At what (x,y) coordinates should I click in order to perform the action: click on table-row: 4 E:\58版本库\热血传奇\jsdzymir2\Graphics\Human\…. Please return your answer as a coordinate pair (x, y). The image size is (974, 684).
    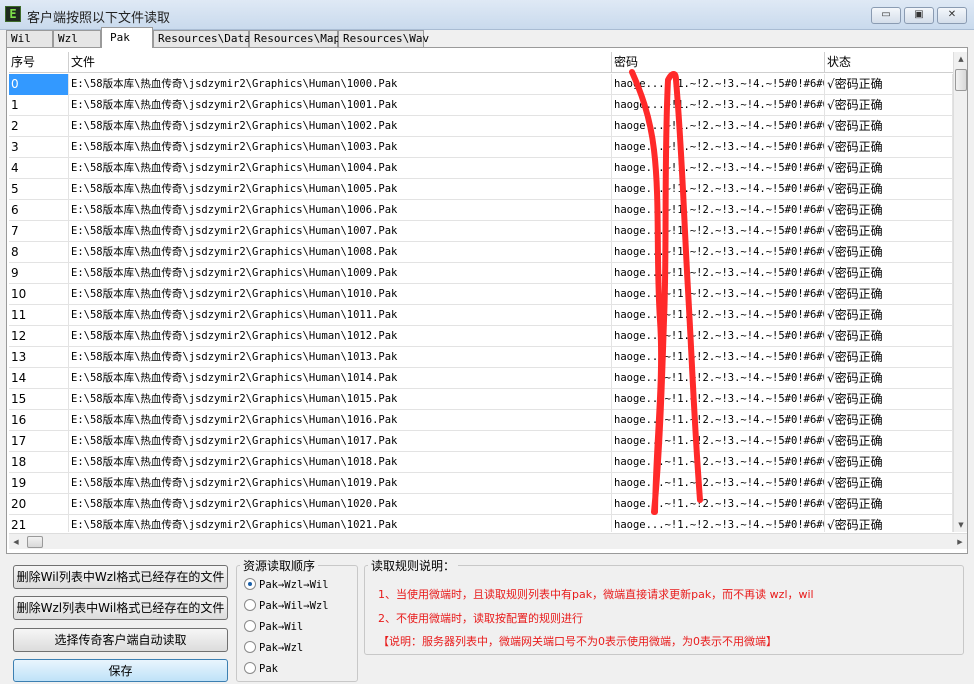
    Looking at the image, I should click on (481, 168).